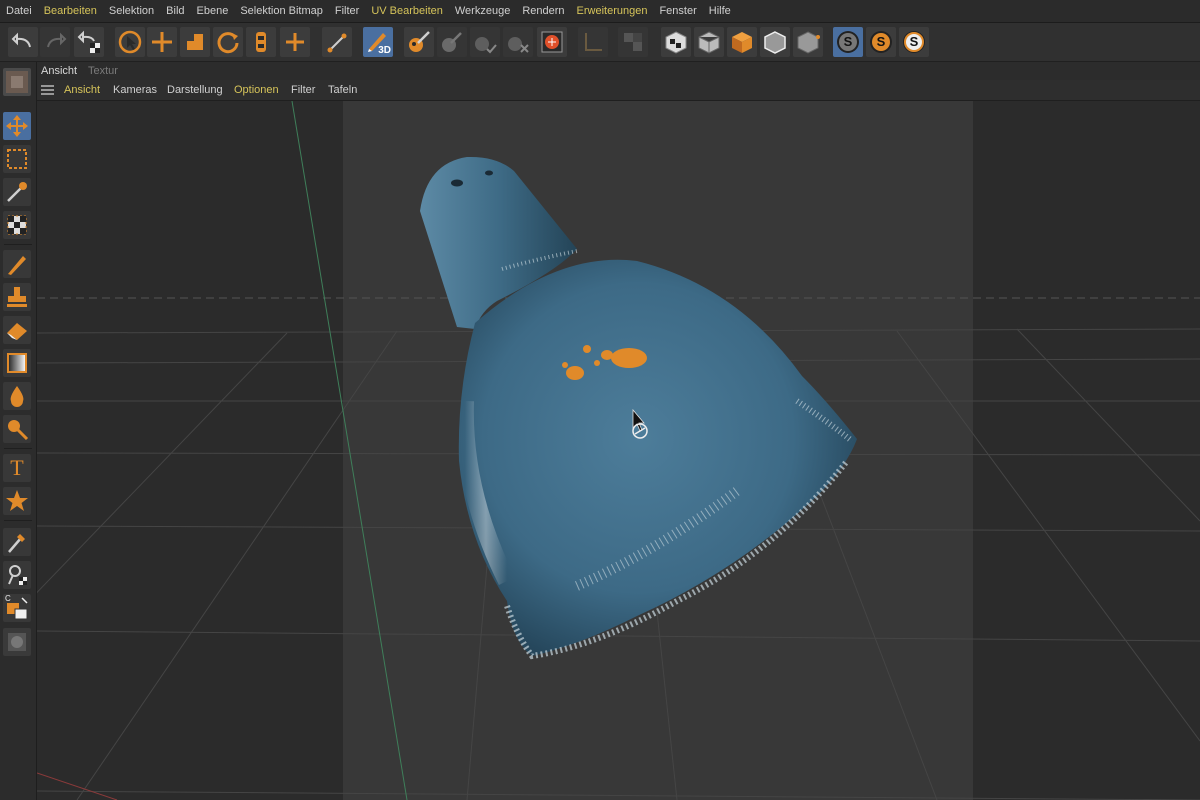  Describe the element at coordinates (48, 90) in the screenshot. I see `hamburger-menu-icon` at that location.